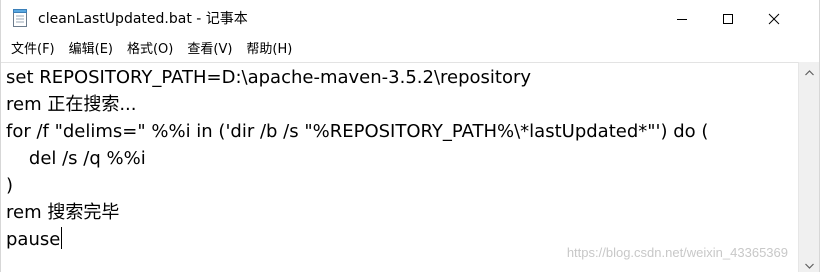  I want to click on maximize-button, so click(728, 19).